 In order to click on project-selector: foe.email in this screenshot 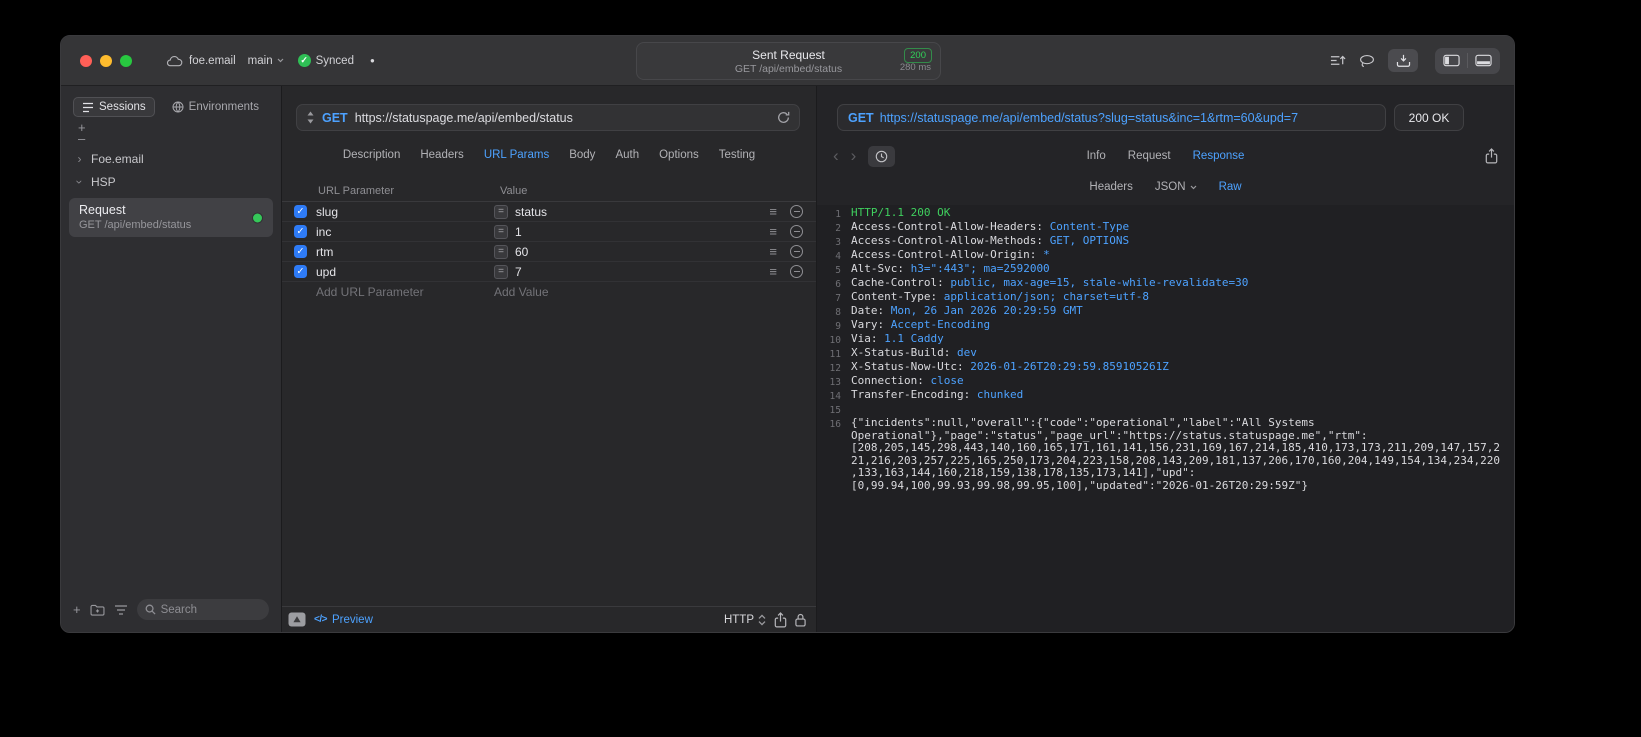, I will do `click(201, 61)`.